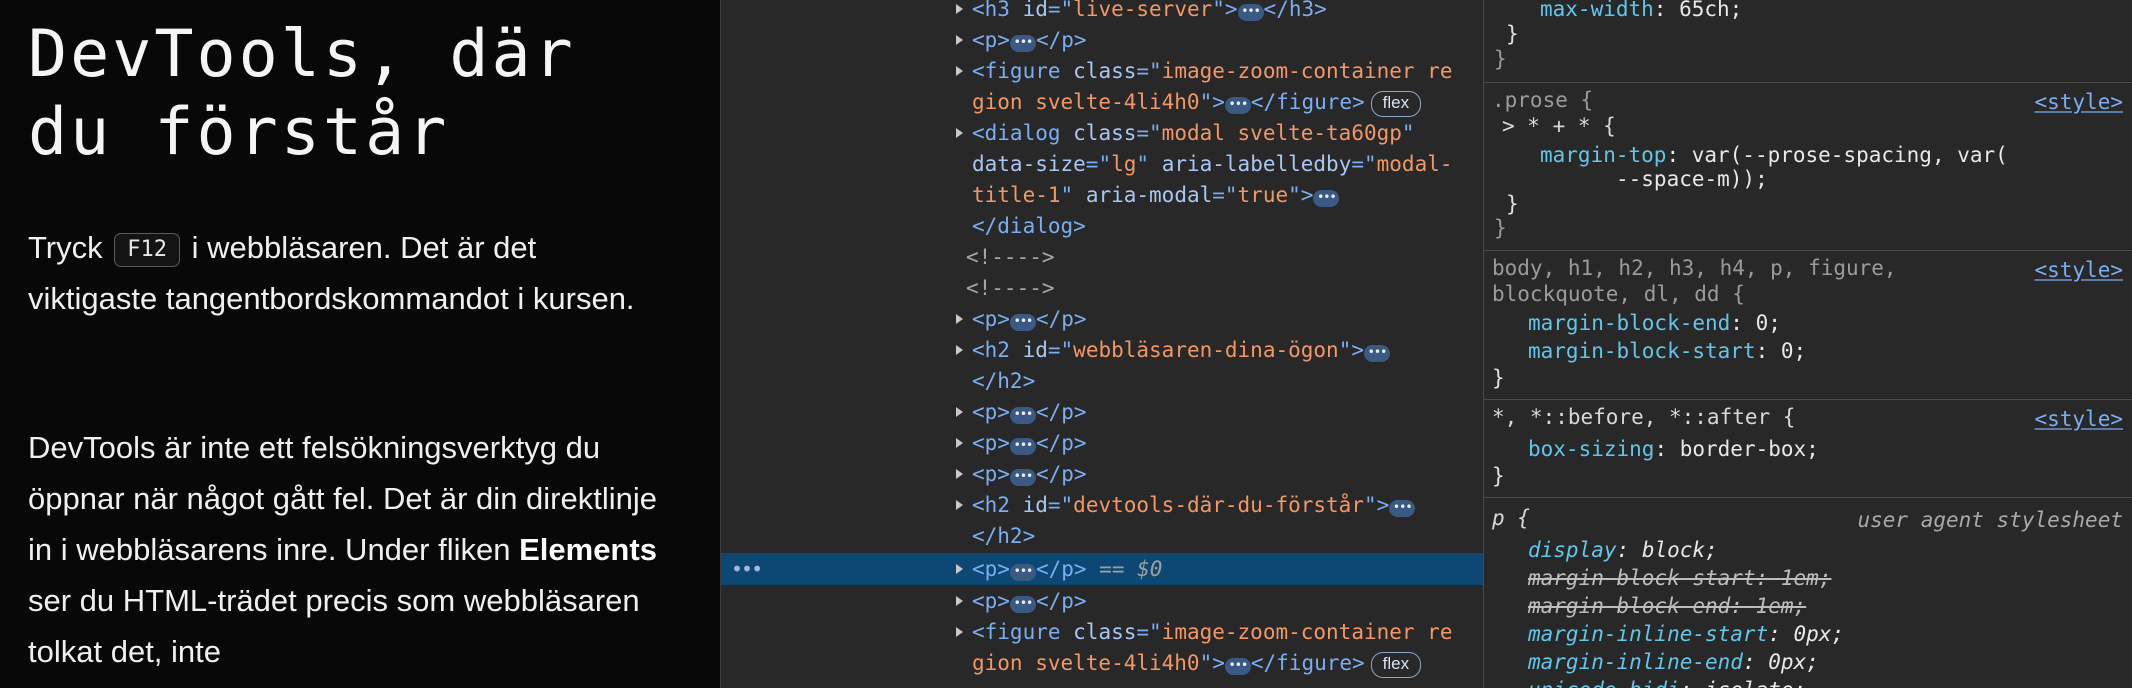 The image size is (2132, 688). What do you see at coordinates (1679, 578) in the screenshot?
I see `css-declaration-overridden: margin-block-start: 1em;` at bounding box center [1679, 578].